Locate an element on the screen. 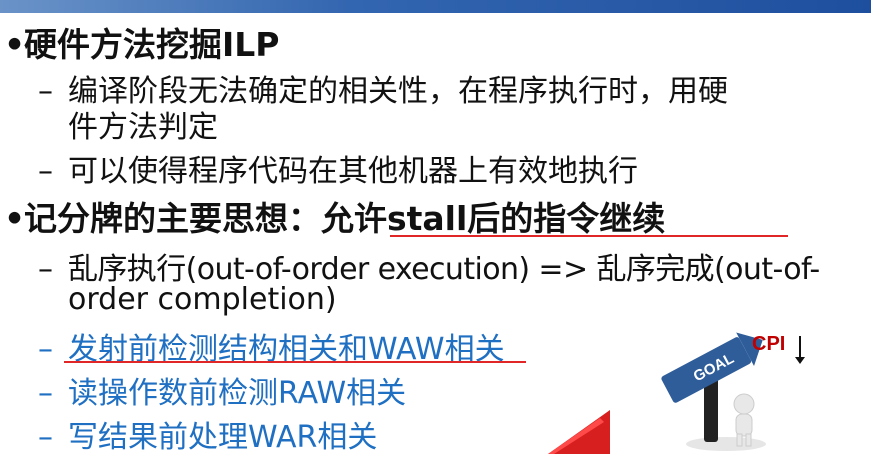 The height and width of the screenshot is (454, 871). sub-bullet-text: 件方法判定 is located at coordinates (143, 127).